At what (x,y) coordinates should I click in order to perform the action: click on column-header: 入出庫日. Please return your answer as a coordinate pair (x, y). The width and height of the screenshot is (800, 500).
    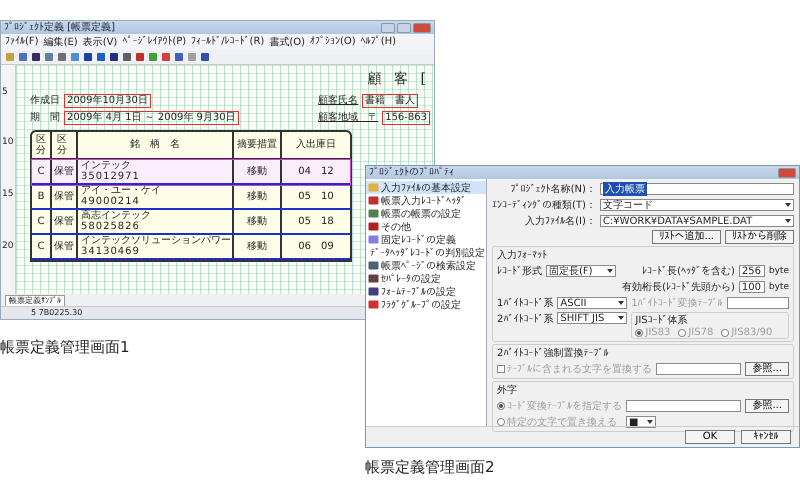
    Looking at the image, I should click on (316, 145).